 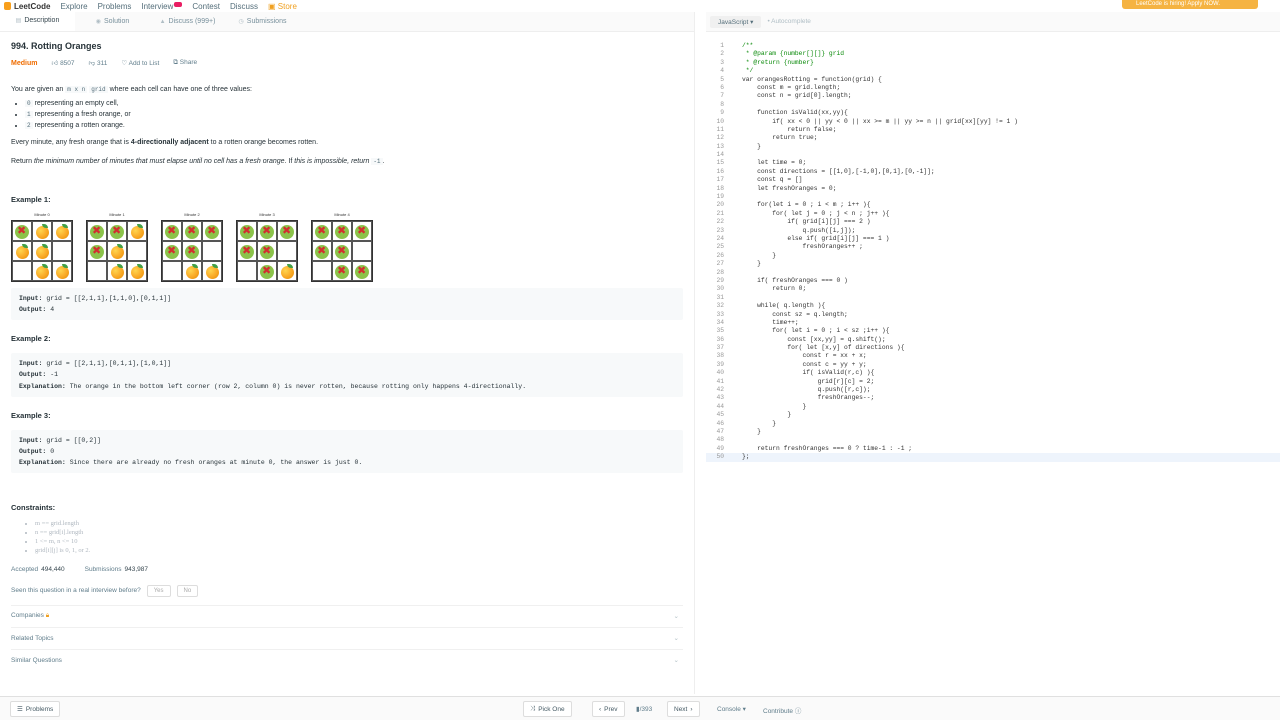 I want to click on code-line: 44 }, so click(x=993, y=407).